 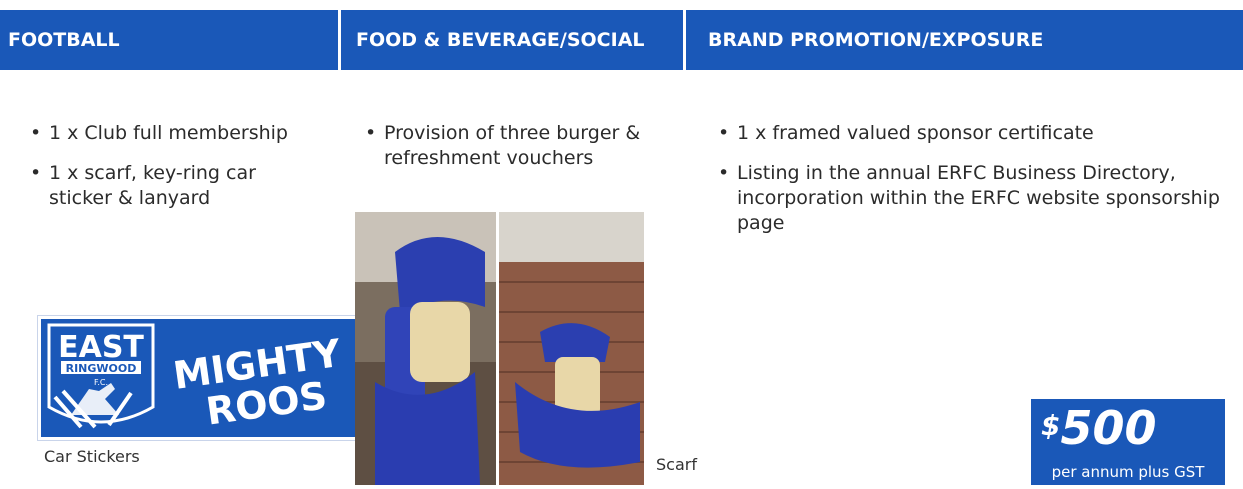 I want to click on list-item: 1 x framed valued sponsor certificate, so click(x=980, y=133).